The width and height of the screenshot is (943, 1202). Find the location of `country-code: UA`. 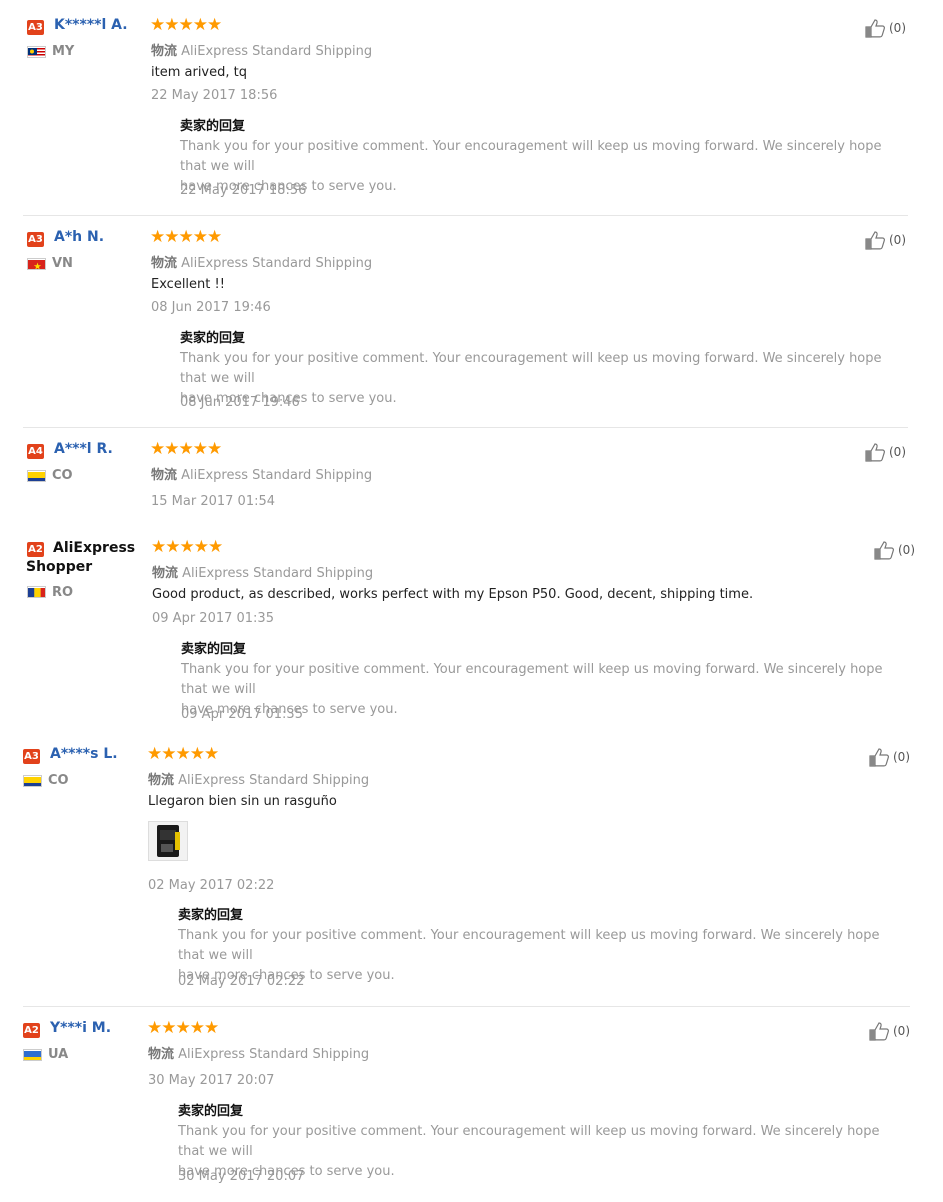

country-code: UA is located at coordinates (58, 1054).